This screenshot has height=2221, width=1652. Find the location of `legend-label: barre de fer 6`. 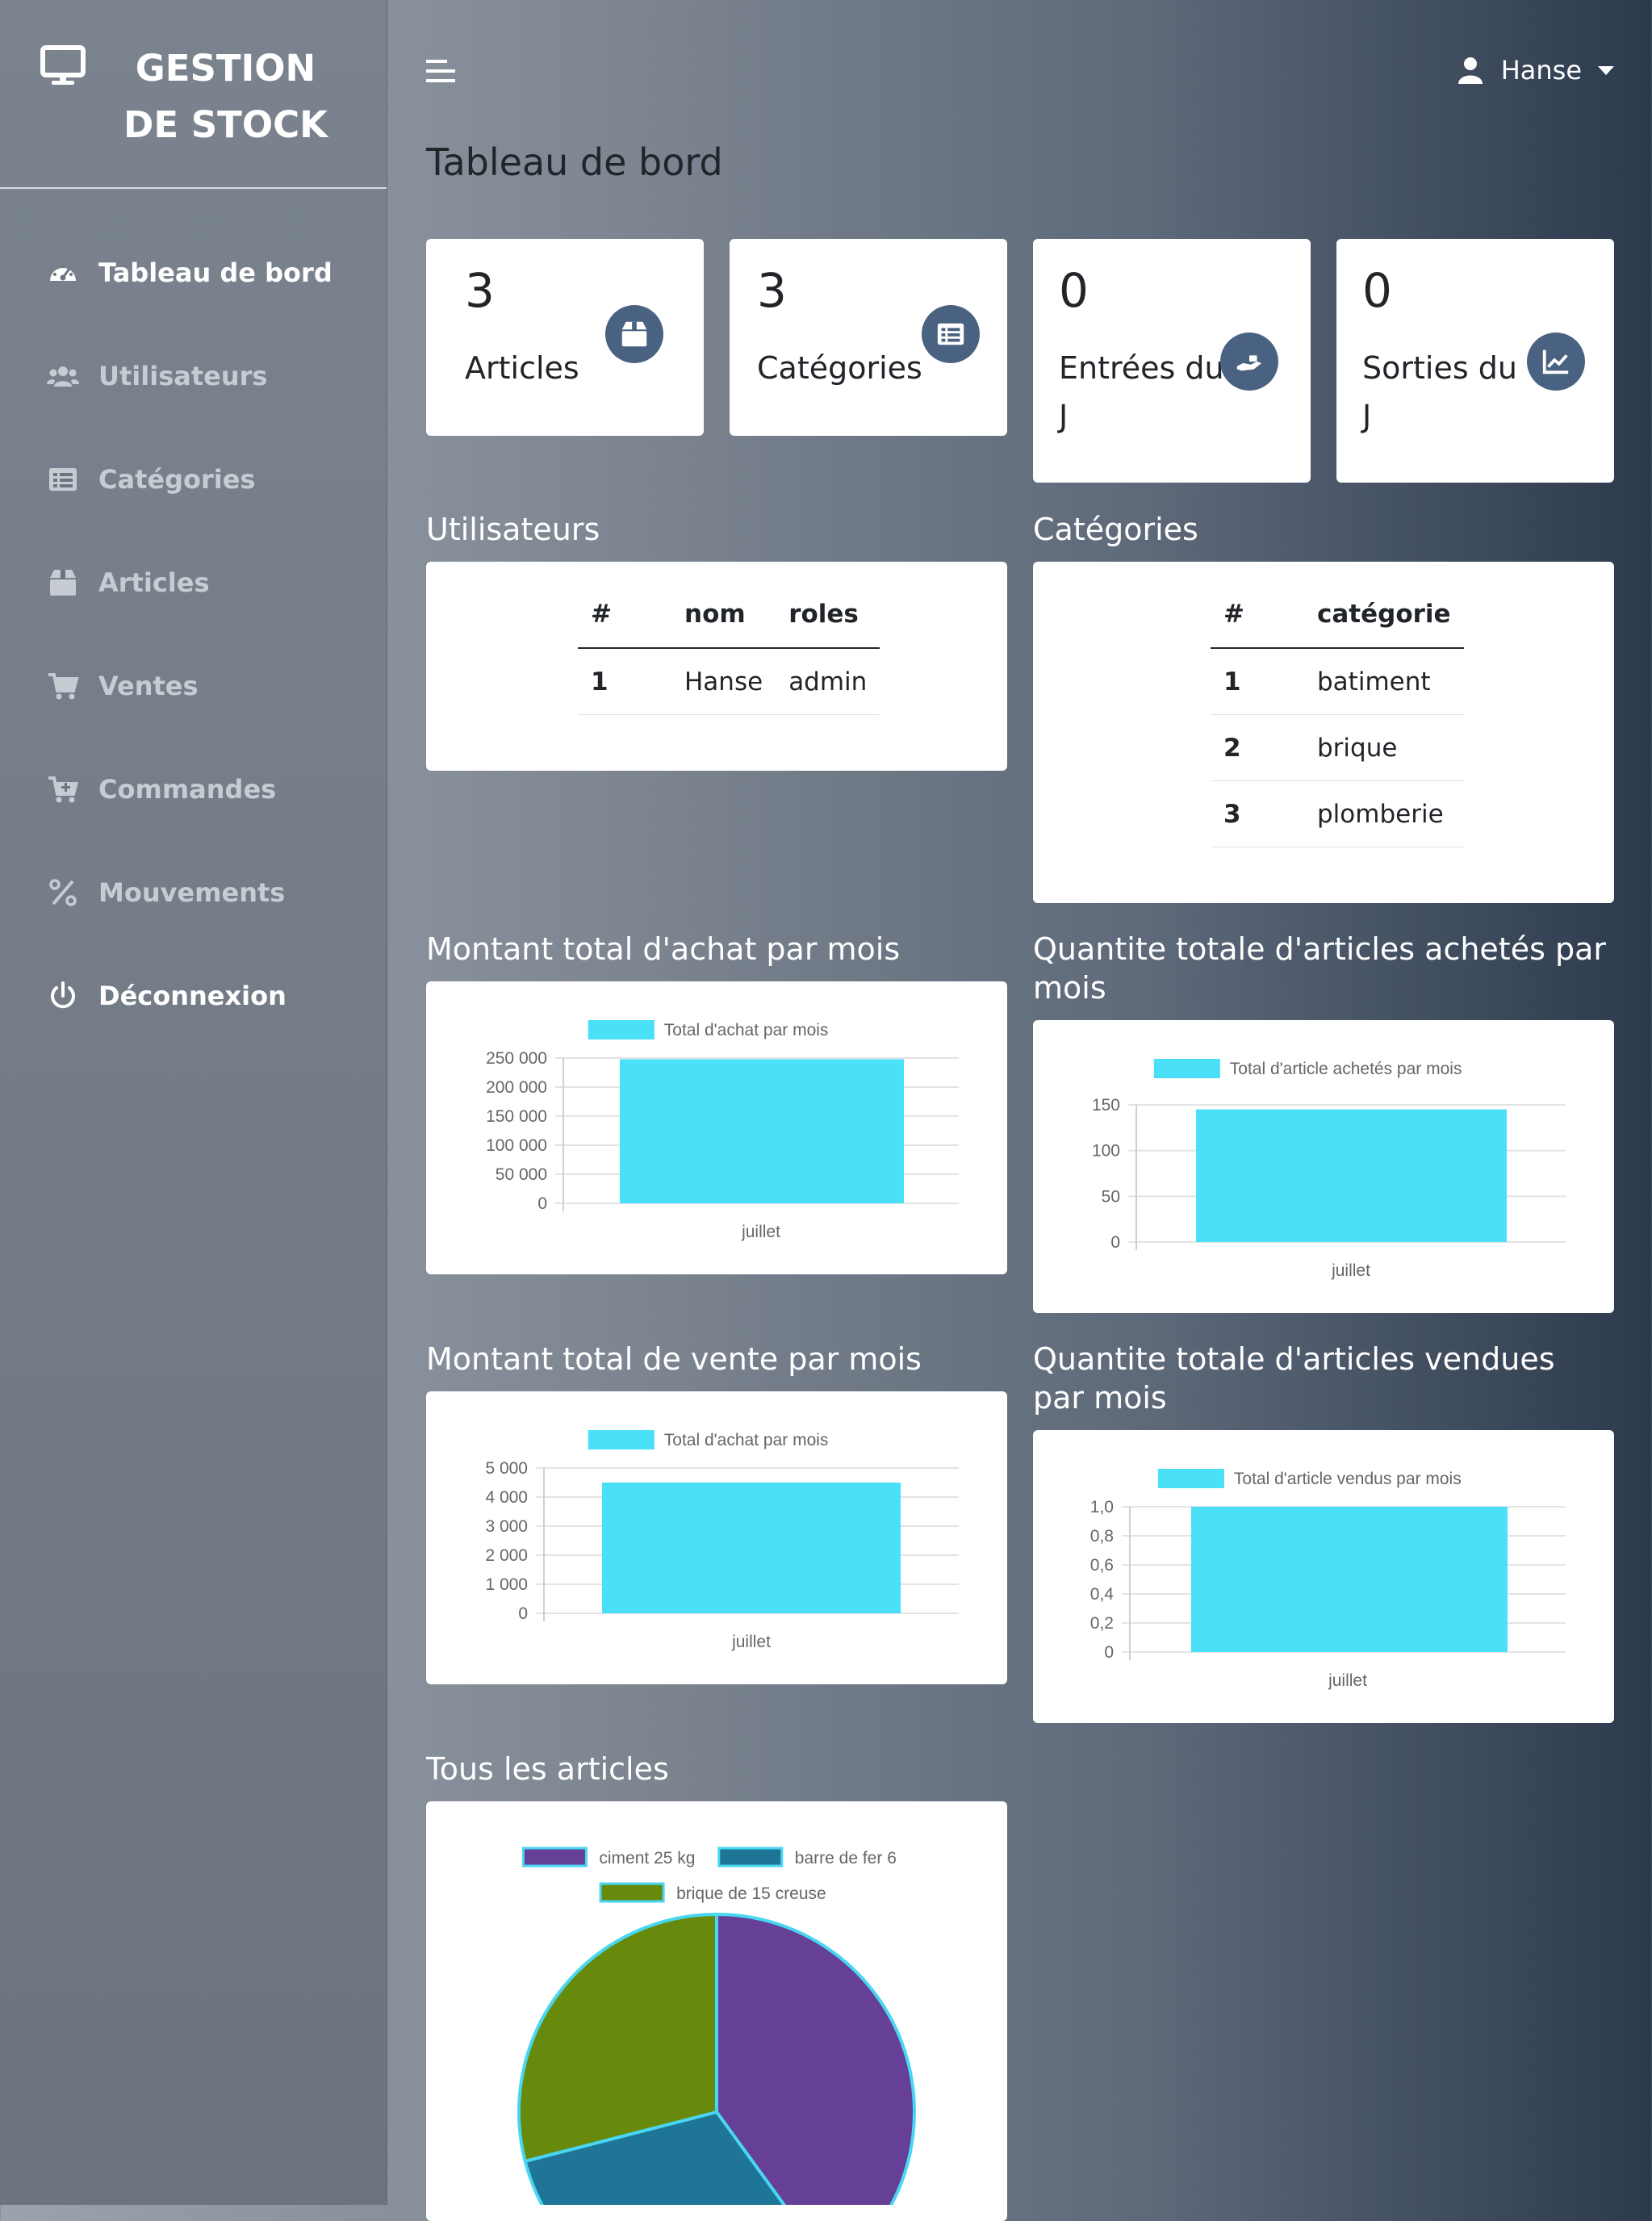

legend-label: barre de fer 6 is located at coordinates (846, 1859).